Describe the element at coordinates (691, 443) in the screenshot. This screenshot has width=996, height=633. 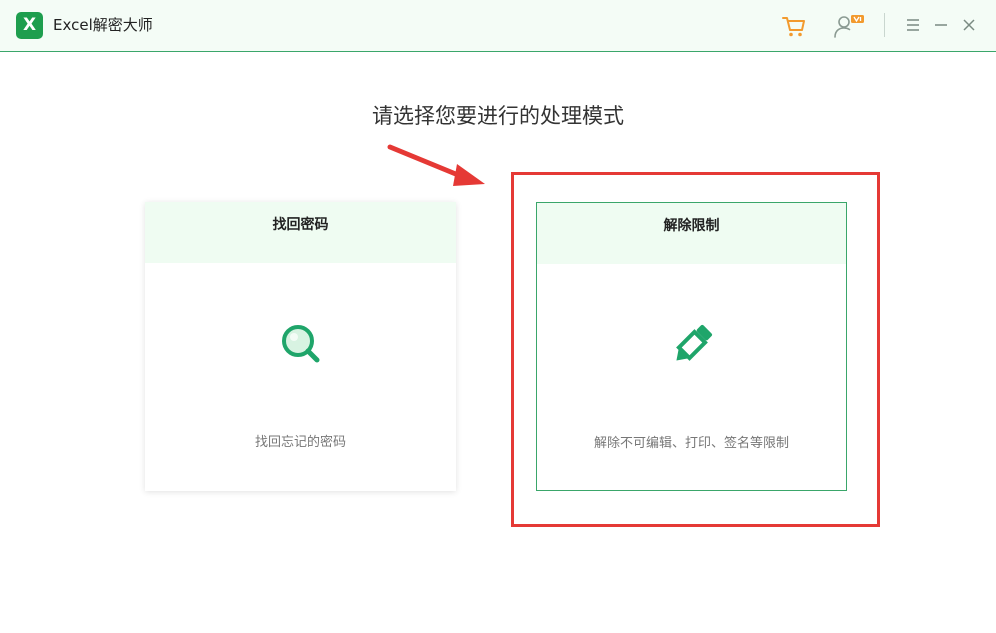
I see `card-description: 解除不可编辑、打印、签名等限制` at that location.